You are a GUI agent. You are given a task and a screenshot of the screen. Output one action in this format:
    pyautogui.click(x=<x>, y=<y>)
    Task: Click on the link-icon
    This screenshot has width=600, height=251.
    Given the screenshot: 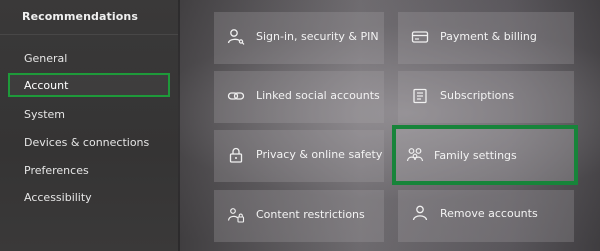 What is the action you would take?
    pyautogui.click(x=236, y=96)
    